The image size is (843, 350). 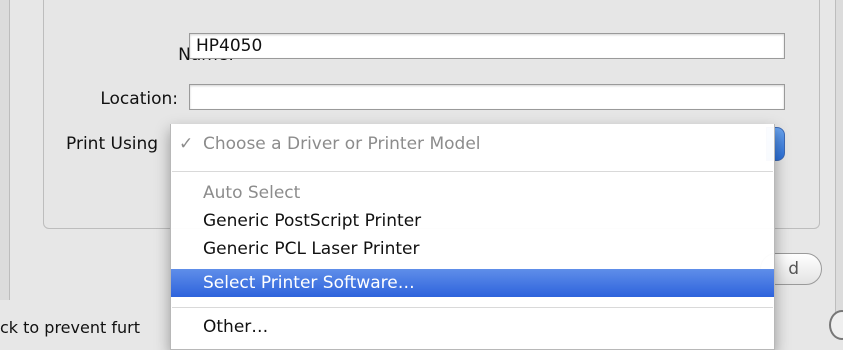 I want to click on help-button, so click(x=836, y=325).